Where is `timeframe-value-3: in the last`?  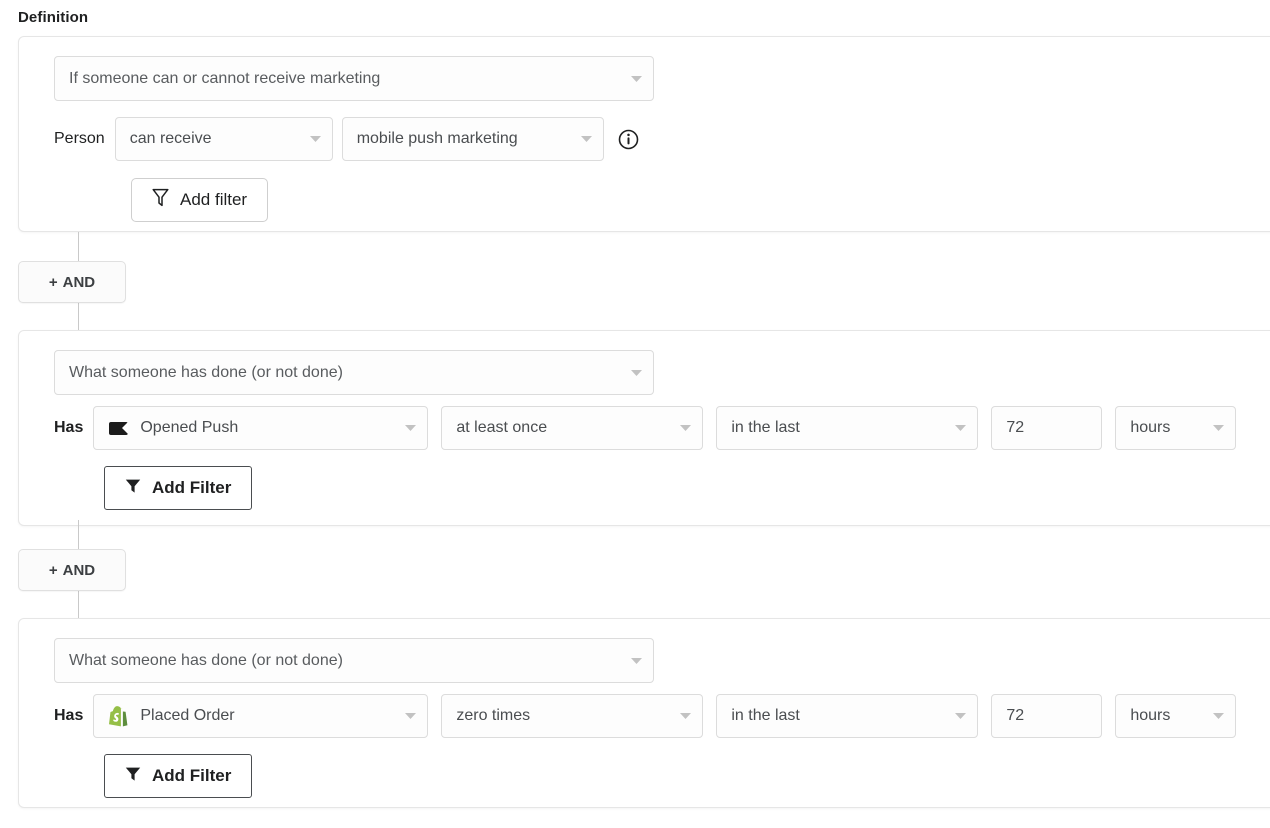 timeframe-value-3: in the last is located at coordinates (765, 715).